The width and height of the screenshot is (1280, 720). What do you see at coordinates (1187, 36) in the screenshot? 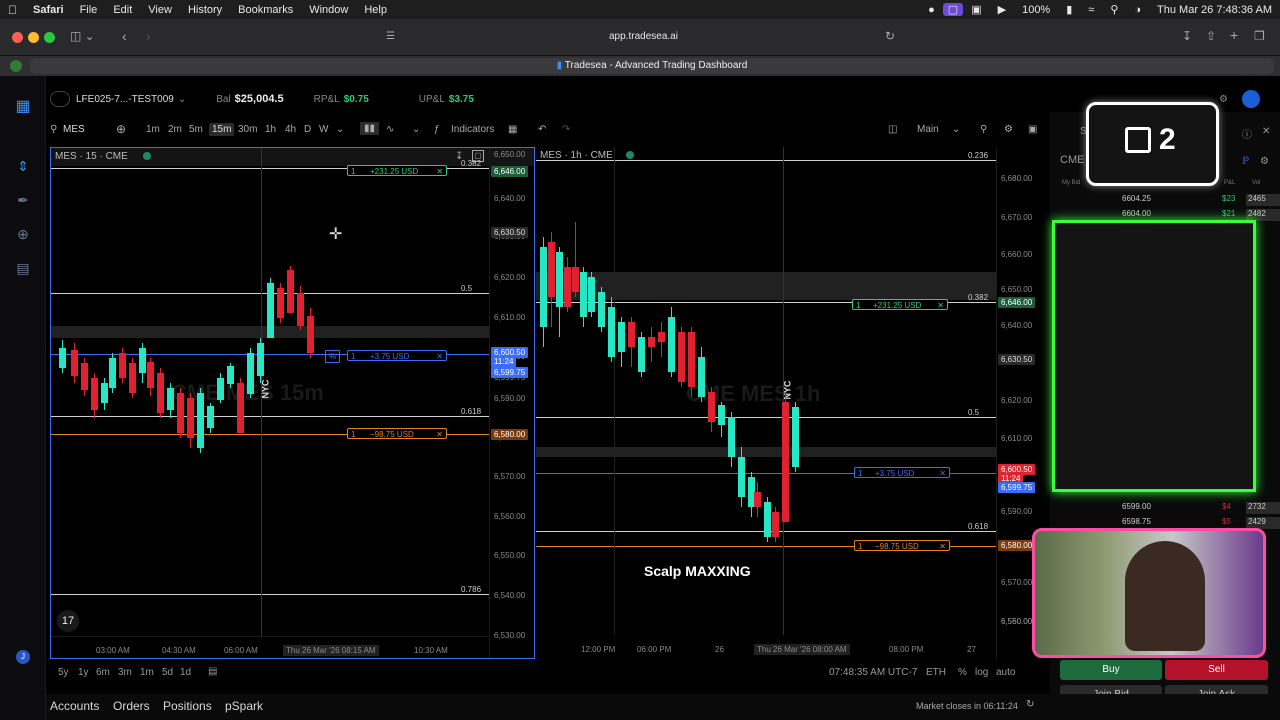
I see `download-icon: ↧` at bounding box center [1187, 36].